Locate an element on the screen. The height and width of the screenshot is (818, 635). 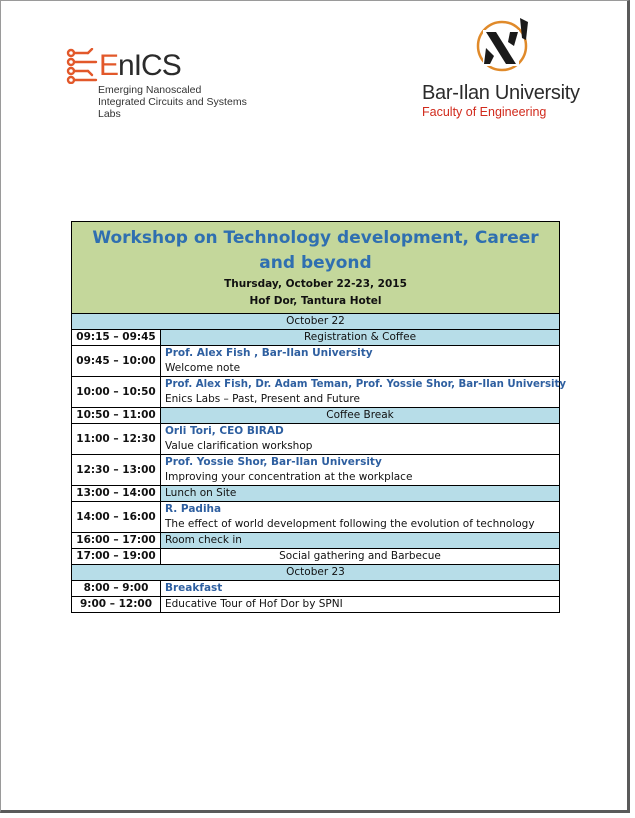
day-label: October 22 is located at coordinates (315, 321).